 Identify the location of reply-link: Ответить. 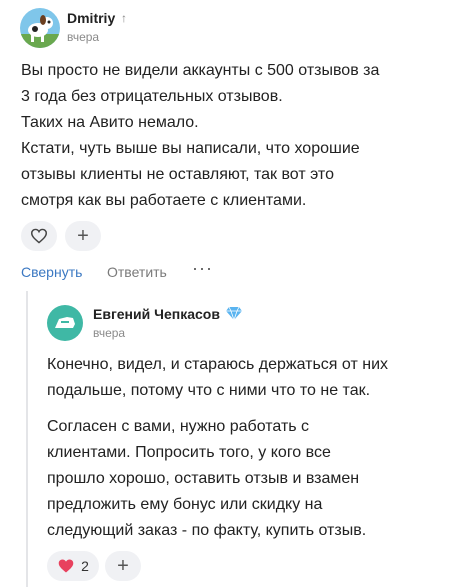
(137, 272).